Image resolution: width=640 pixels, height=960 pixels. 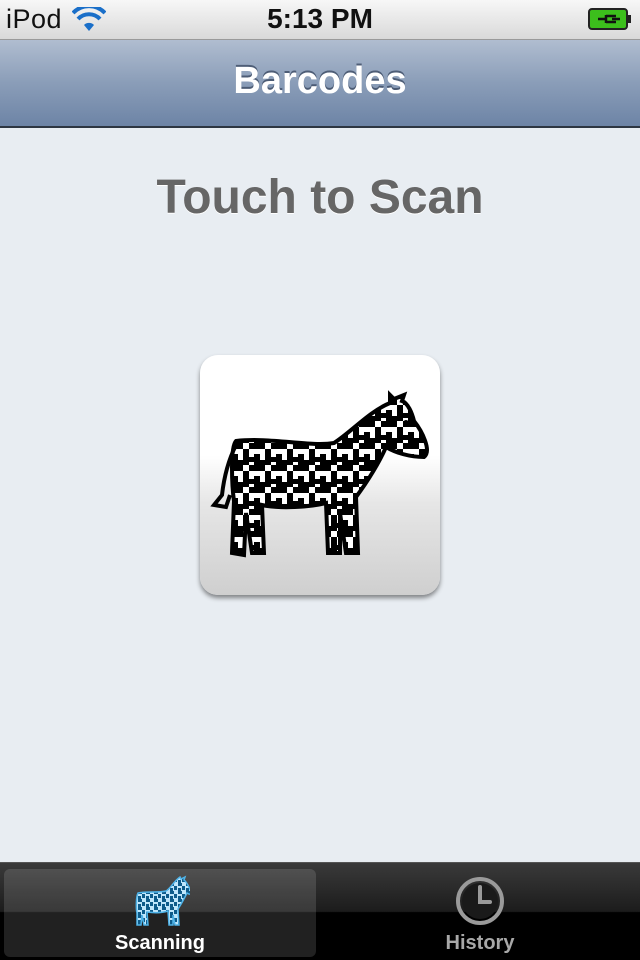 I want to click on navigation-bar: Barcodes, so click(x=320, y=84).